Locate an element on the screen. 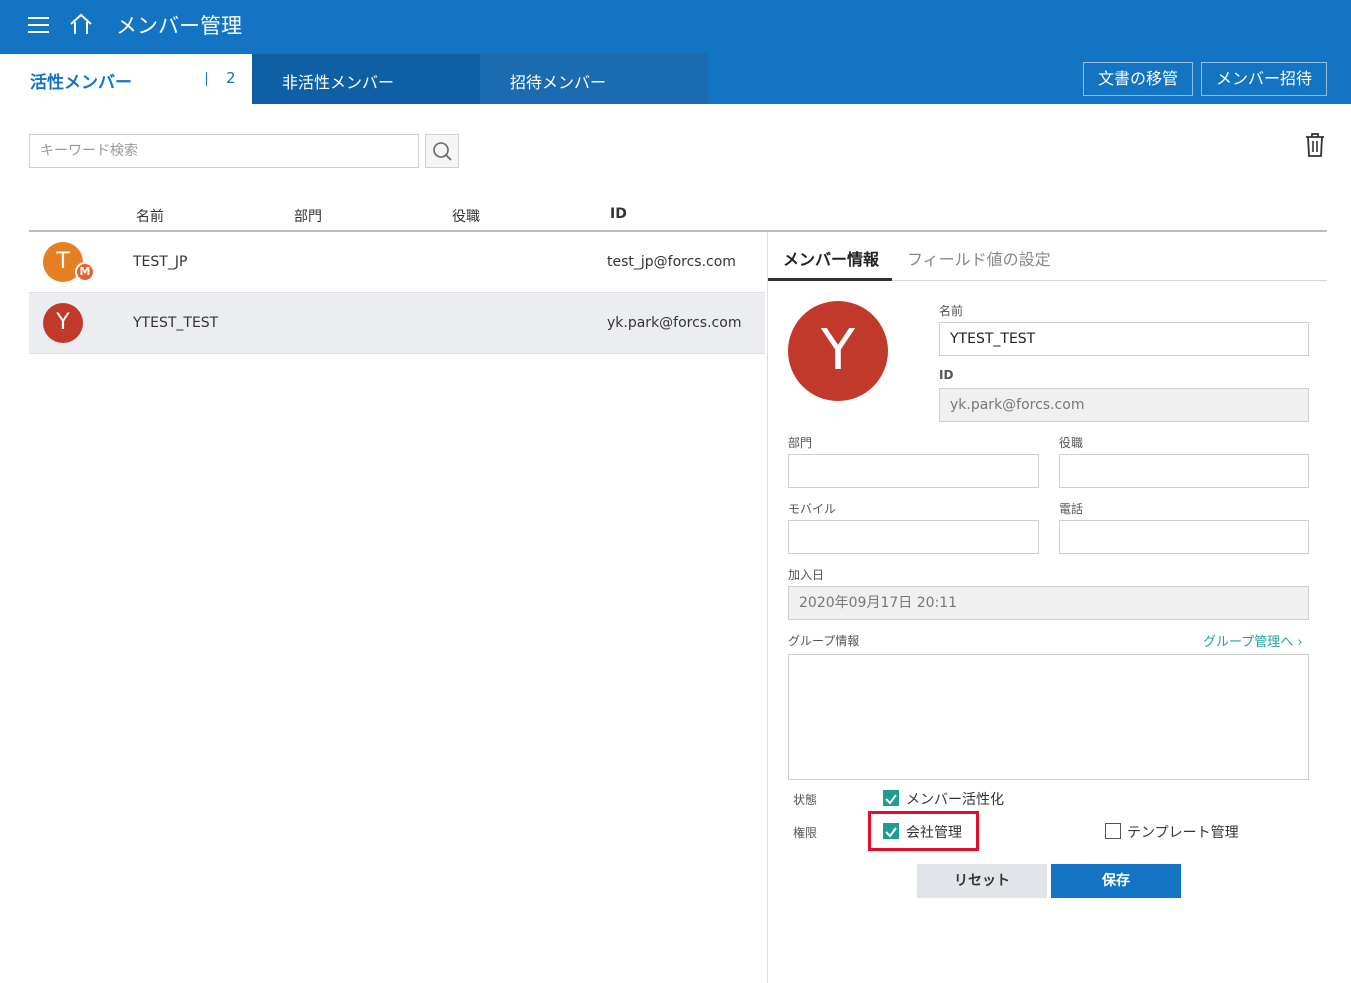 The width and height of the screenshot is (1351, 983). status-label: 状態 is located at coordinates (805, 800).